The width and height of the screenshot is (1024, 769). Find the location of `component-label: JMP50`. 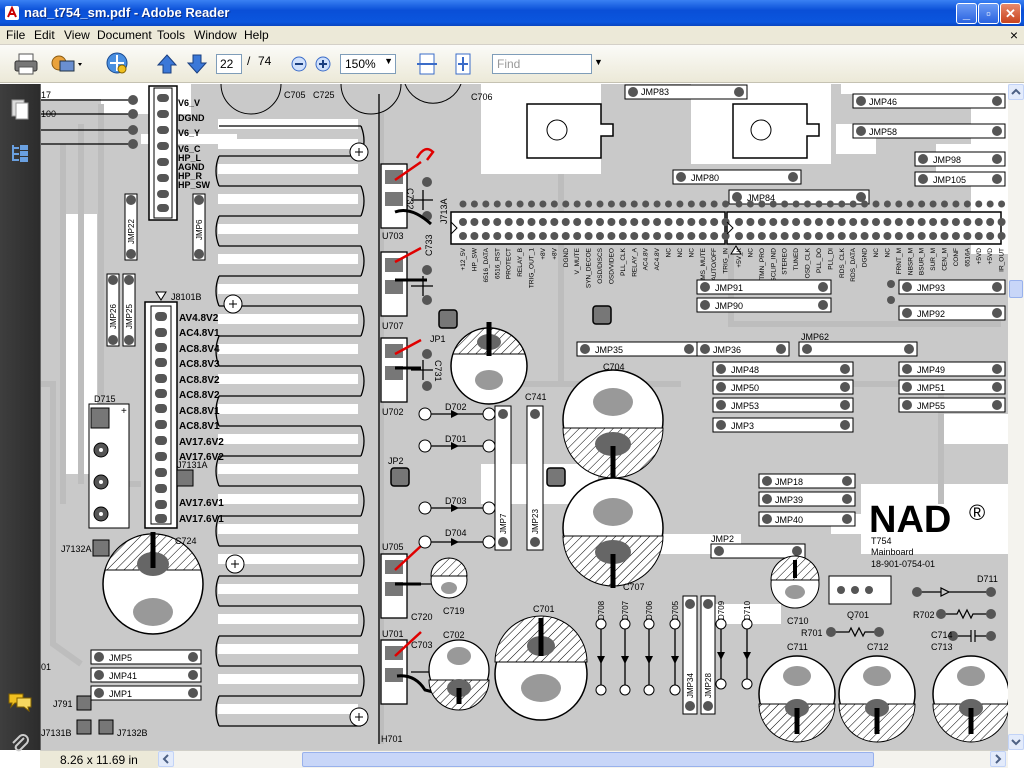

component-label: JMP50 is located at coordinates (745, 388).